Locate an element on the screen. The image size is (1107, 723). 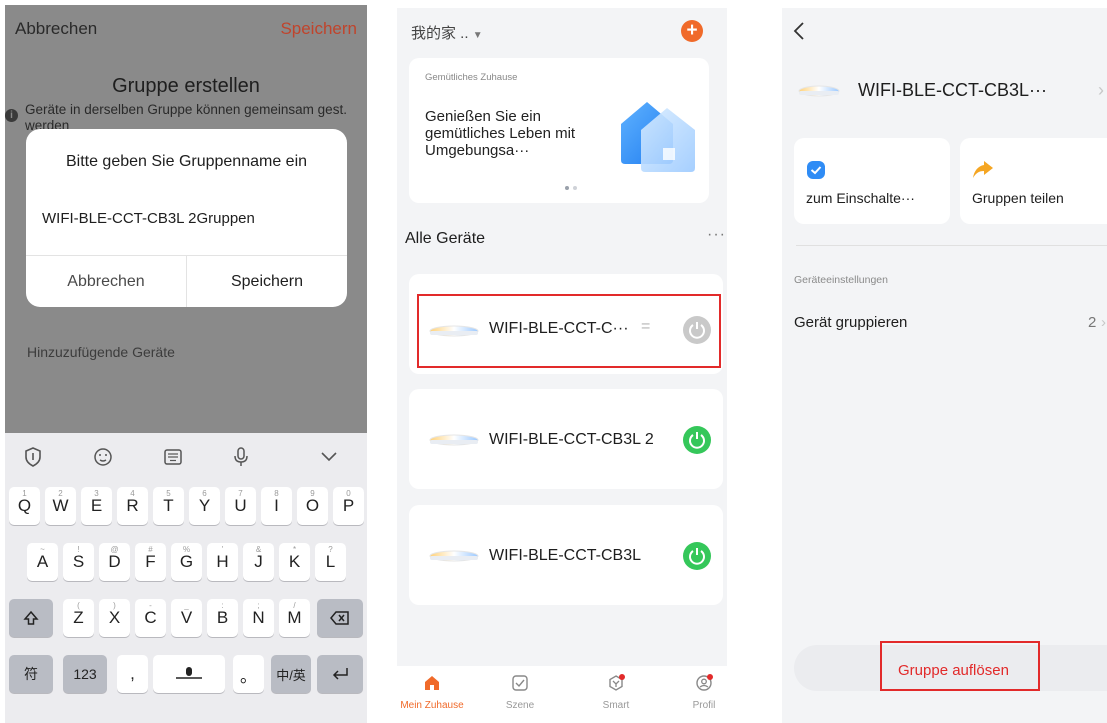
more-options-button: ··· is located at coordinates (716, 235).